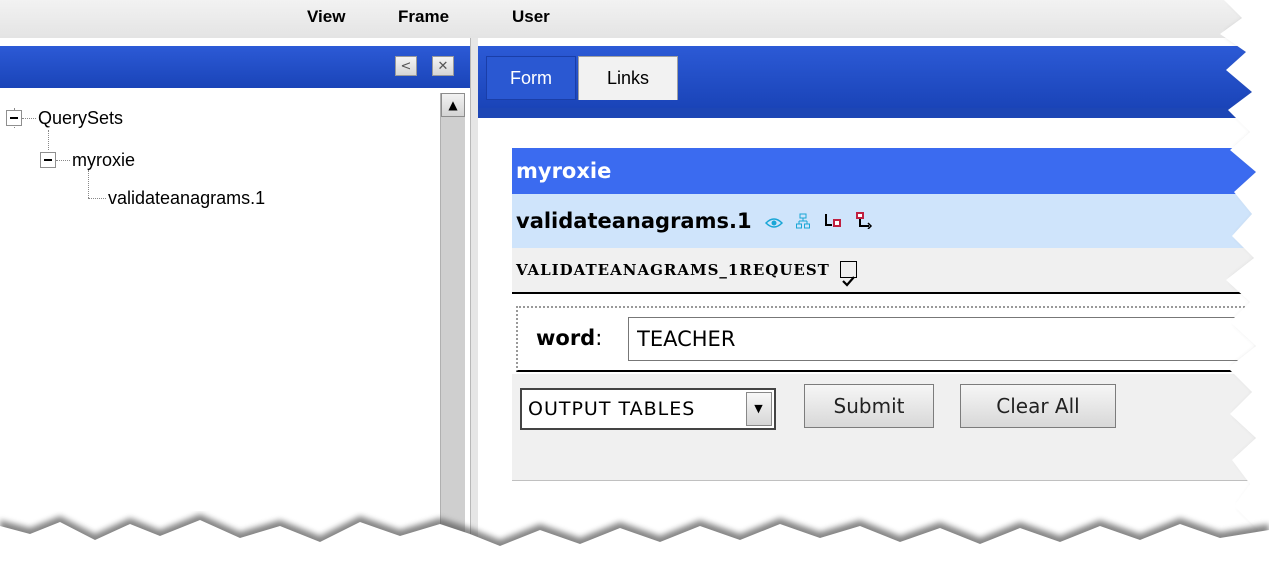 This screenshot has height=567, width=1269. Describe the element at coordinates (80, 118) in the screenshot. I see `tree-item-querysets: QuerySets` at that location.